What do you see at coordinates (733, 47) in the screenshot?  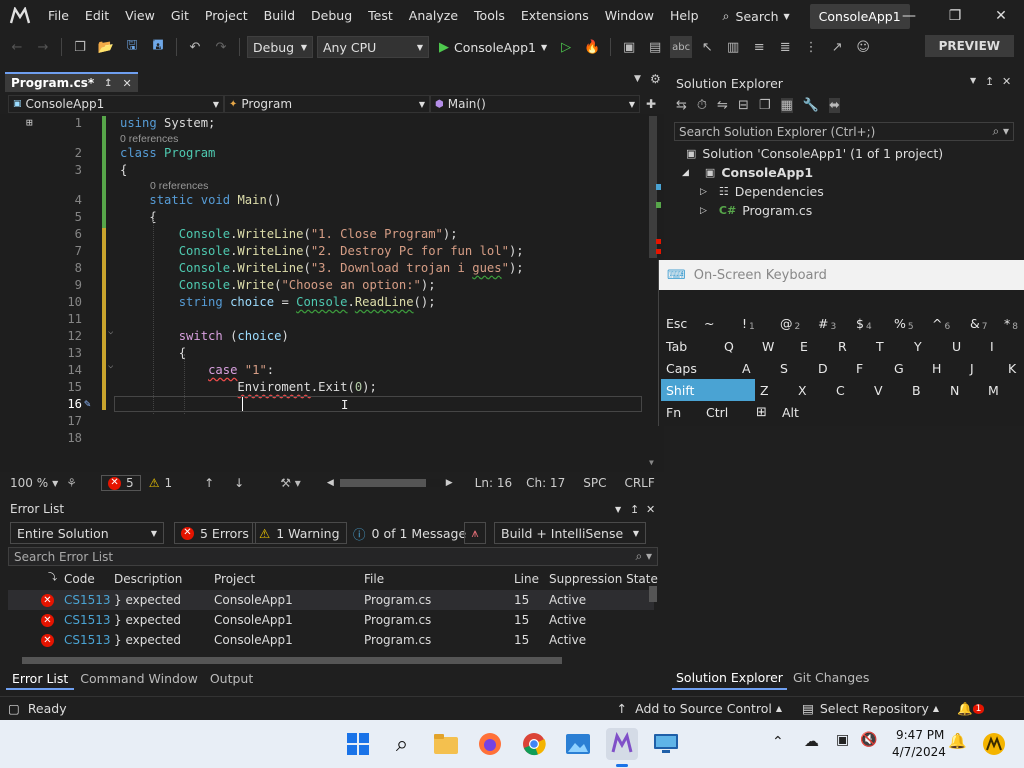 I see `split-icon: ▥` at bounding box center [733, 47].